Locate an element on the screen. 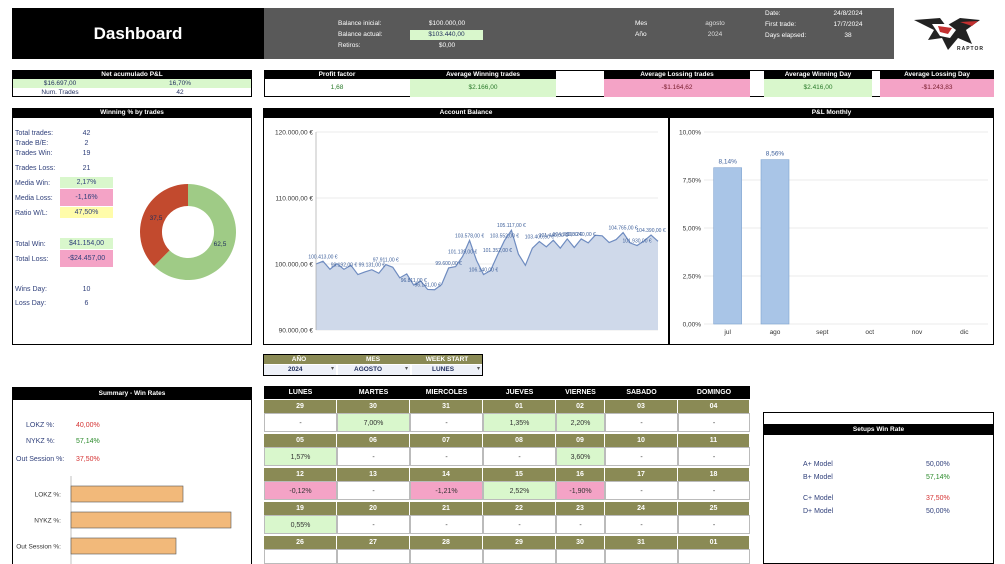 This screenshot has width=1005, height=564. calendar-day-value: 1,57% is located at coordinates (300, 456).